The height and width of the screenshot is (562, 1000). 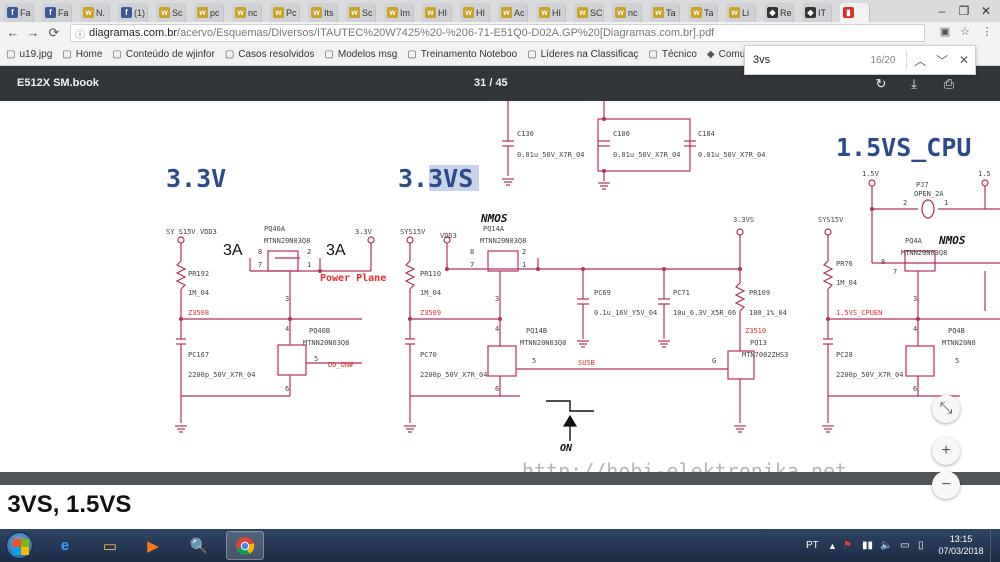 I want to click on volume-icon: 🔈, so click(x=886, y=545).